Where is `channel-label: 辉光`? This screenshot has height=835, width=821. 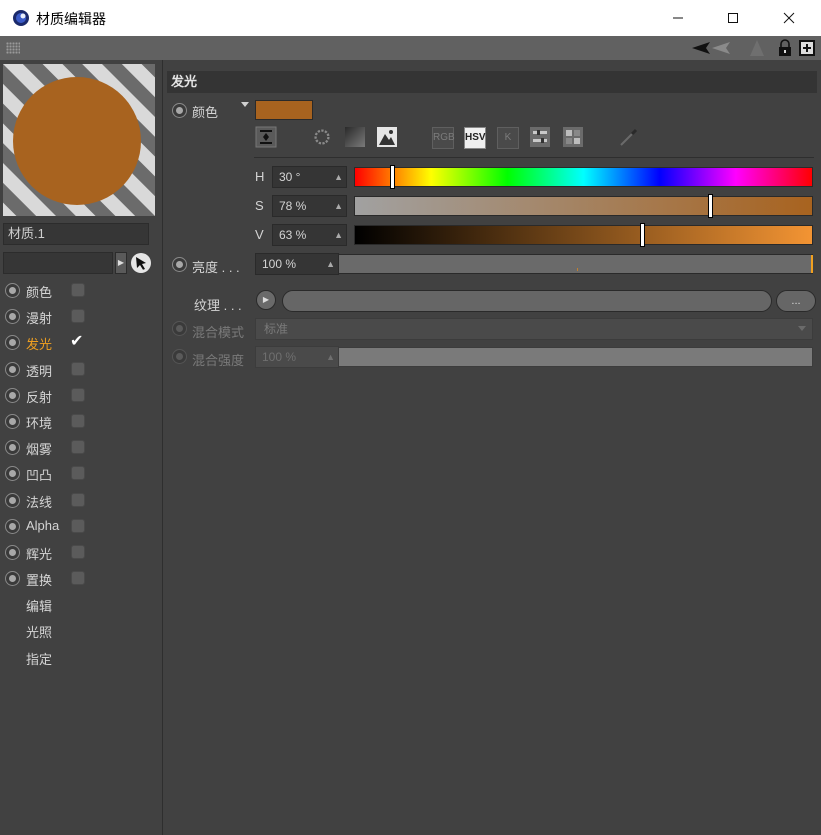 channel-label: 辉光 is located at coordinates (39, 554).